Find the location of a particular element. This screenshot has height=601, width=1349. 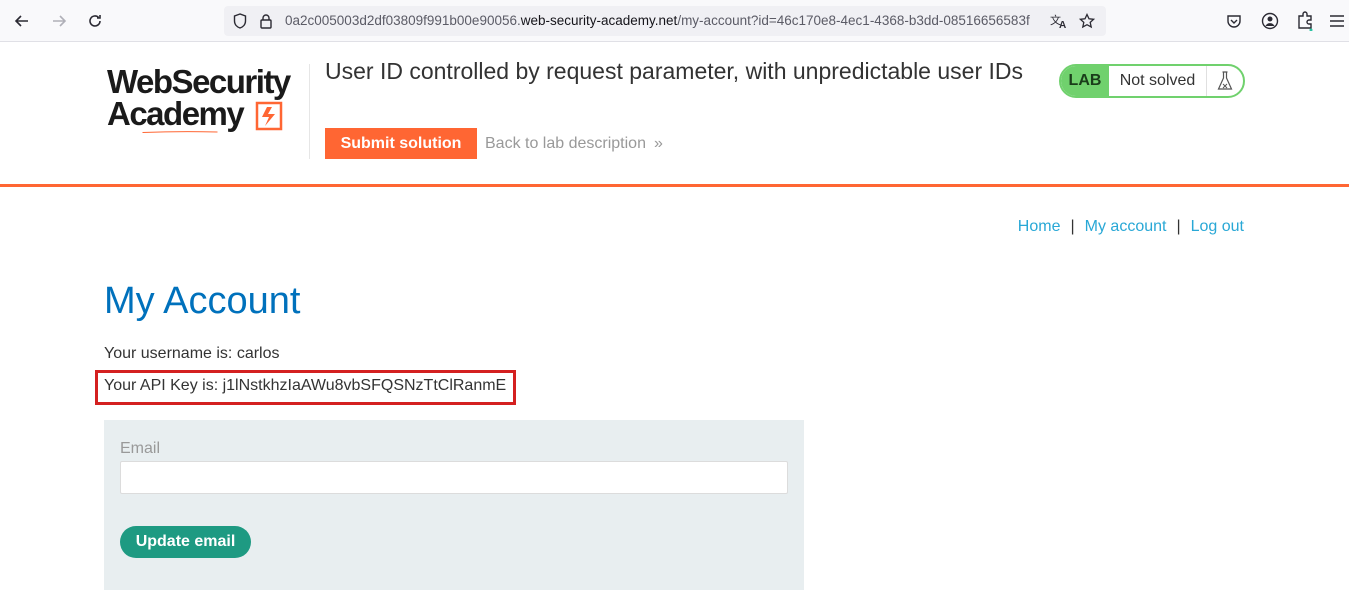

url-prefix: 0a2c005003d2df03809f991b00e90056. is located at coordinates (403, 20).